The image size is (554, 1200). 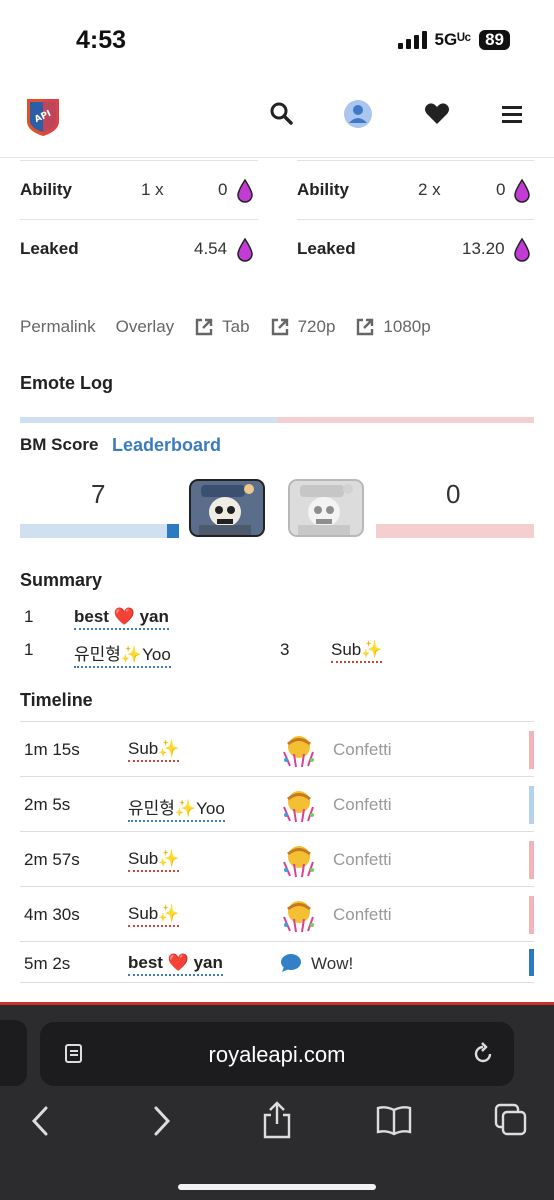 What do you see at coordinates (291, 963) in the screenshot?
I see `speech-bubble-icon` at bounding box center [291, 963].